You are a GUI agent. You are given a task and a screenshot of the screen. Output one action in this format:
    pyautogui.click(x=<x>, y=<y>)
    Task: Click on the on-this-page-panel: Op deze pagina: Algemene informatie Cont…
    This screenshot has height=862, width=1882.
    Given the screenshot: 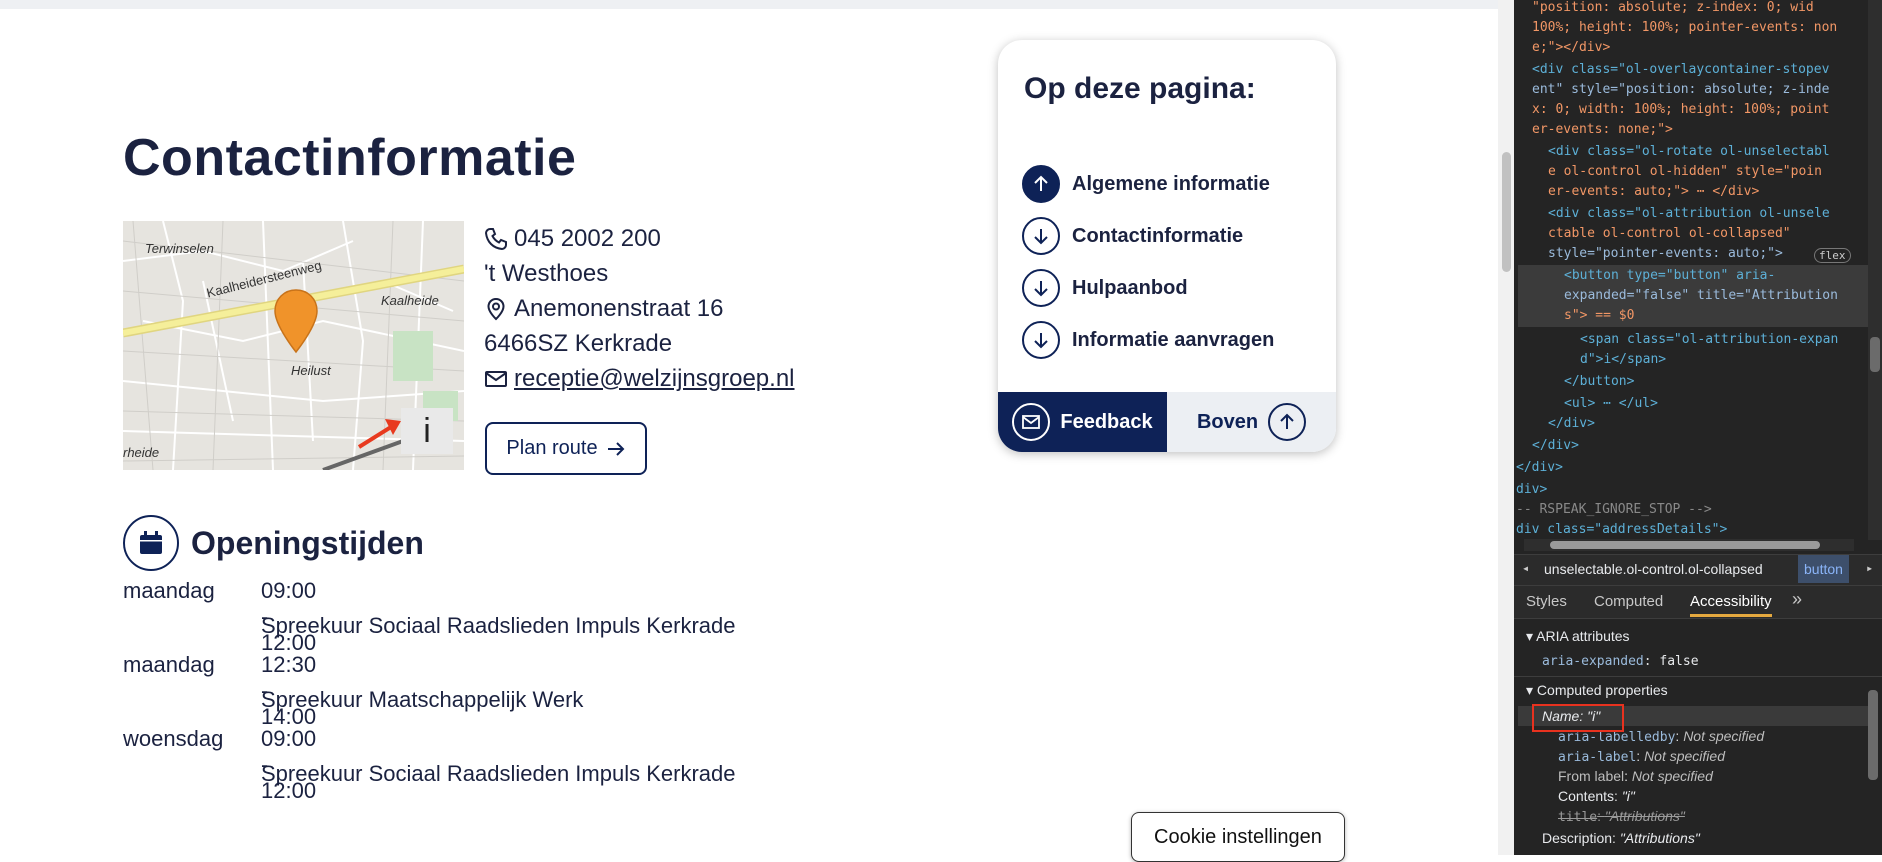 What is the action you would take?
    pyautogui.click(x=1167, y=246)
    